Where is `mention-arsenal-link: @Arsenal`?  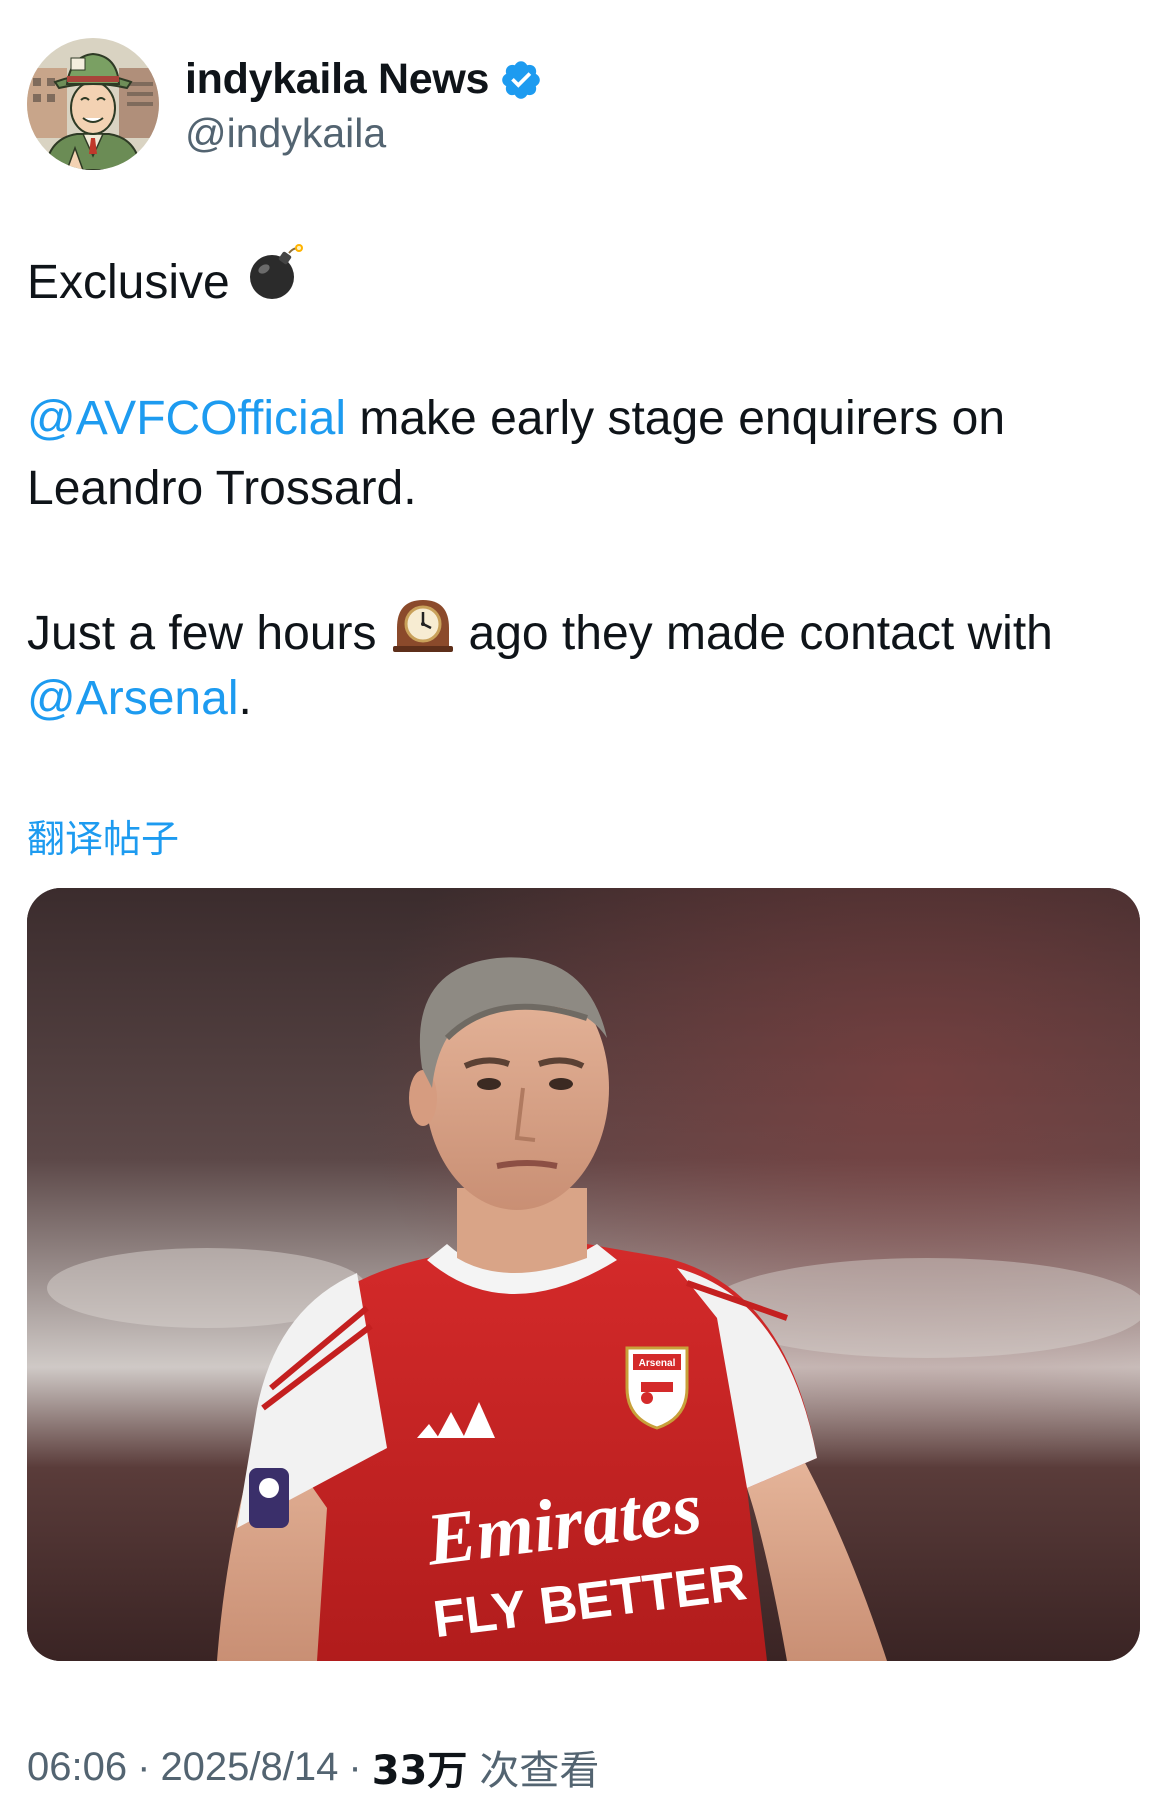 mention-arsenal-link: @Arsenal is located at coordinates (132, 699).